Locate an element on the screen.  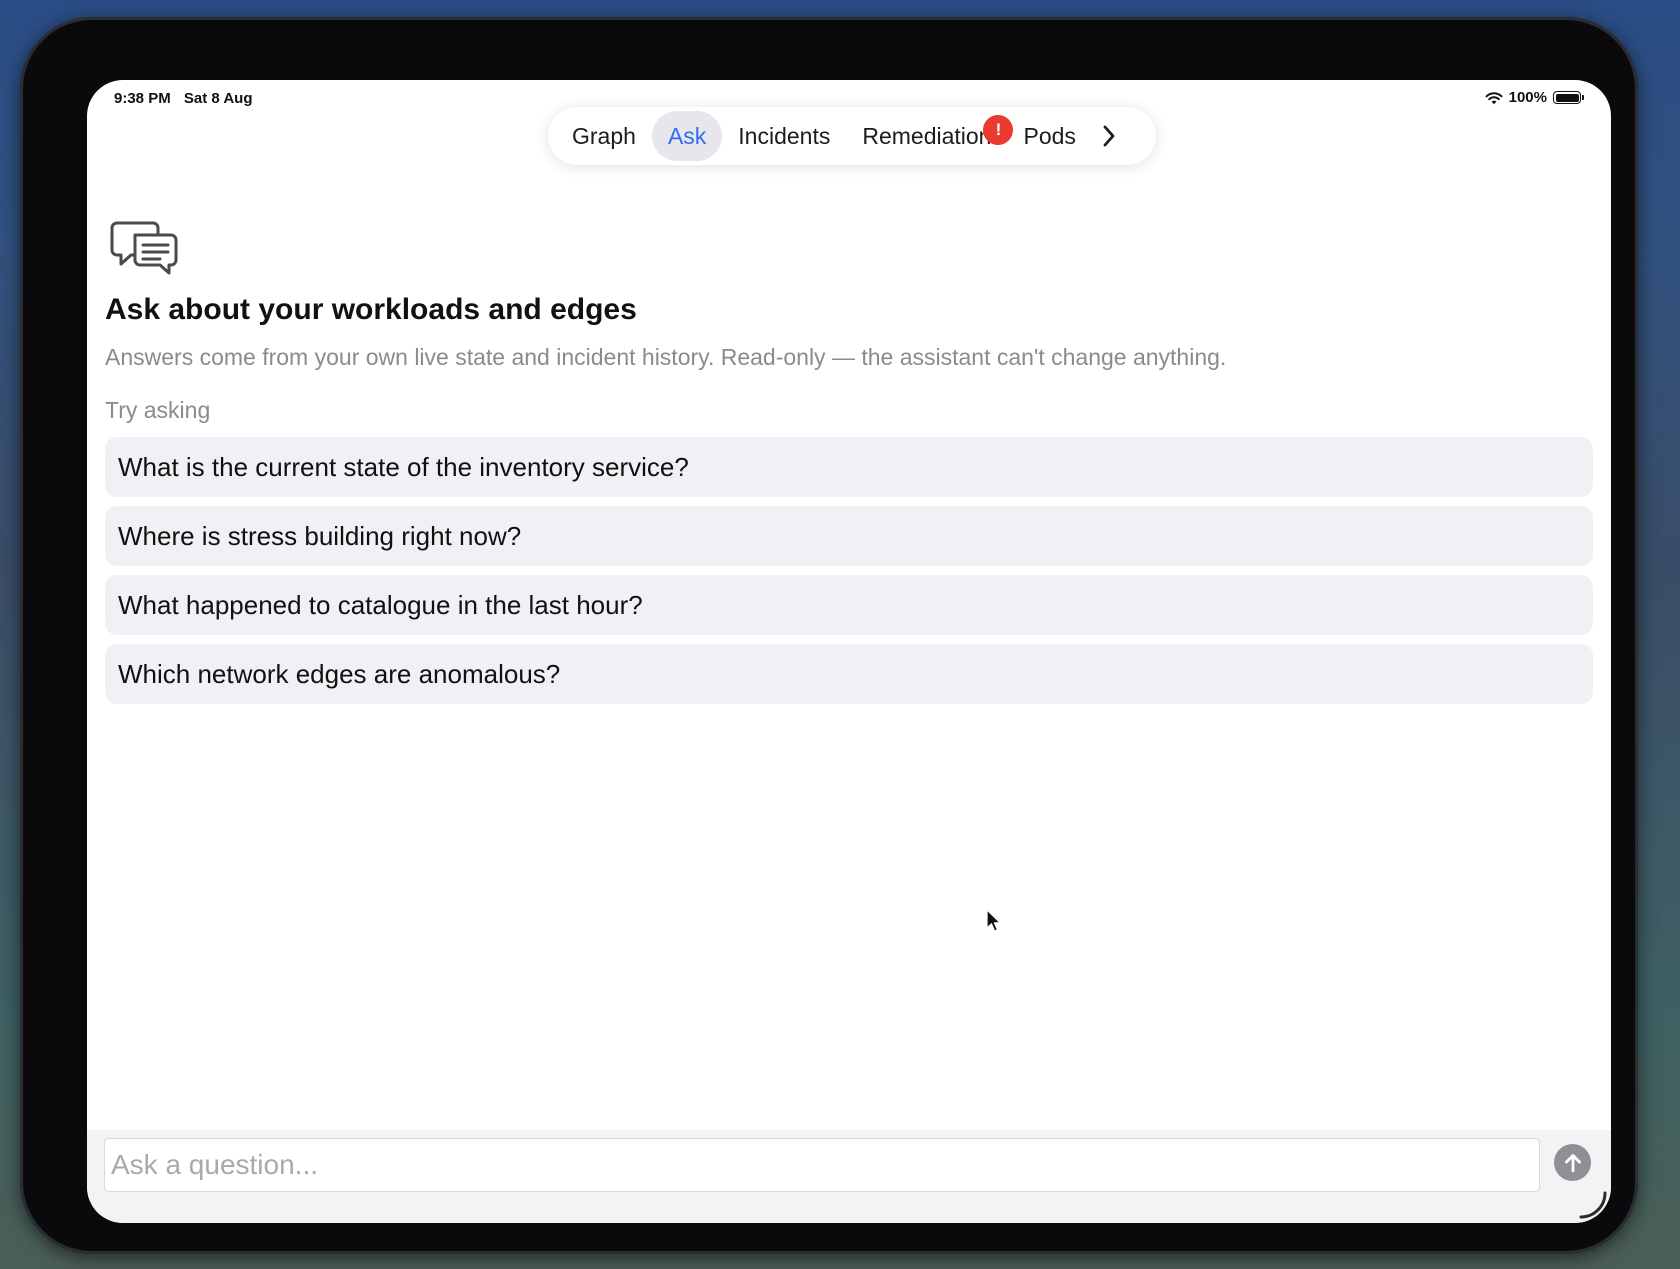
send-button is located at coordinates (1572, 1162).